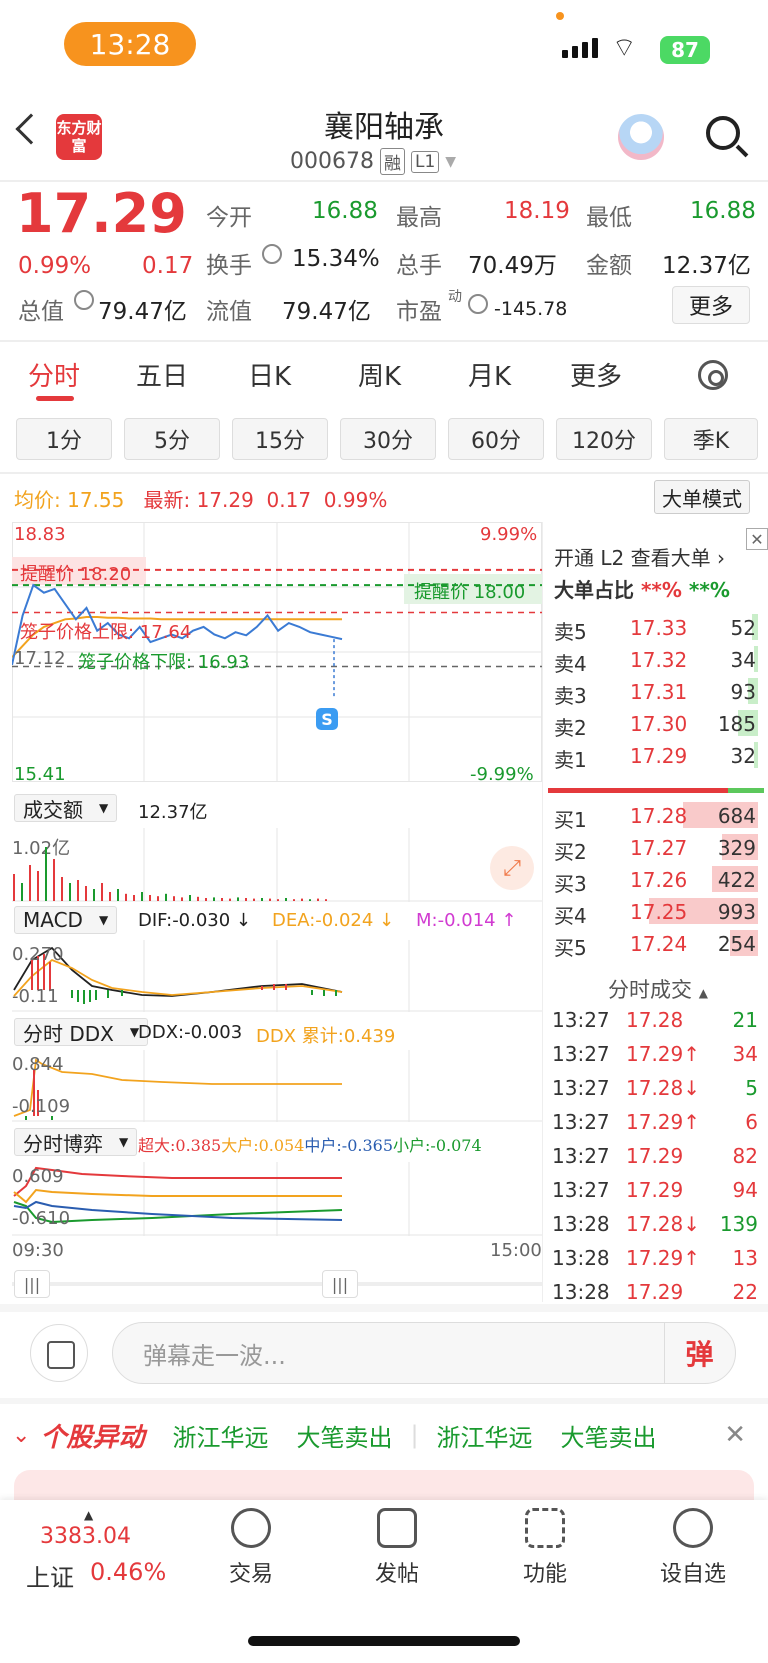 The width and height of the screenshot is (768, 1663). What do you see at coordinates (277, 1086) in the screenshot?
I see `ddx-chart` at bounding box center [277, 1086].